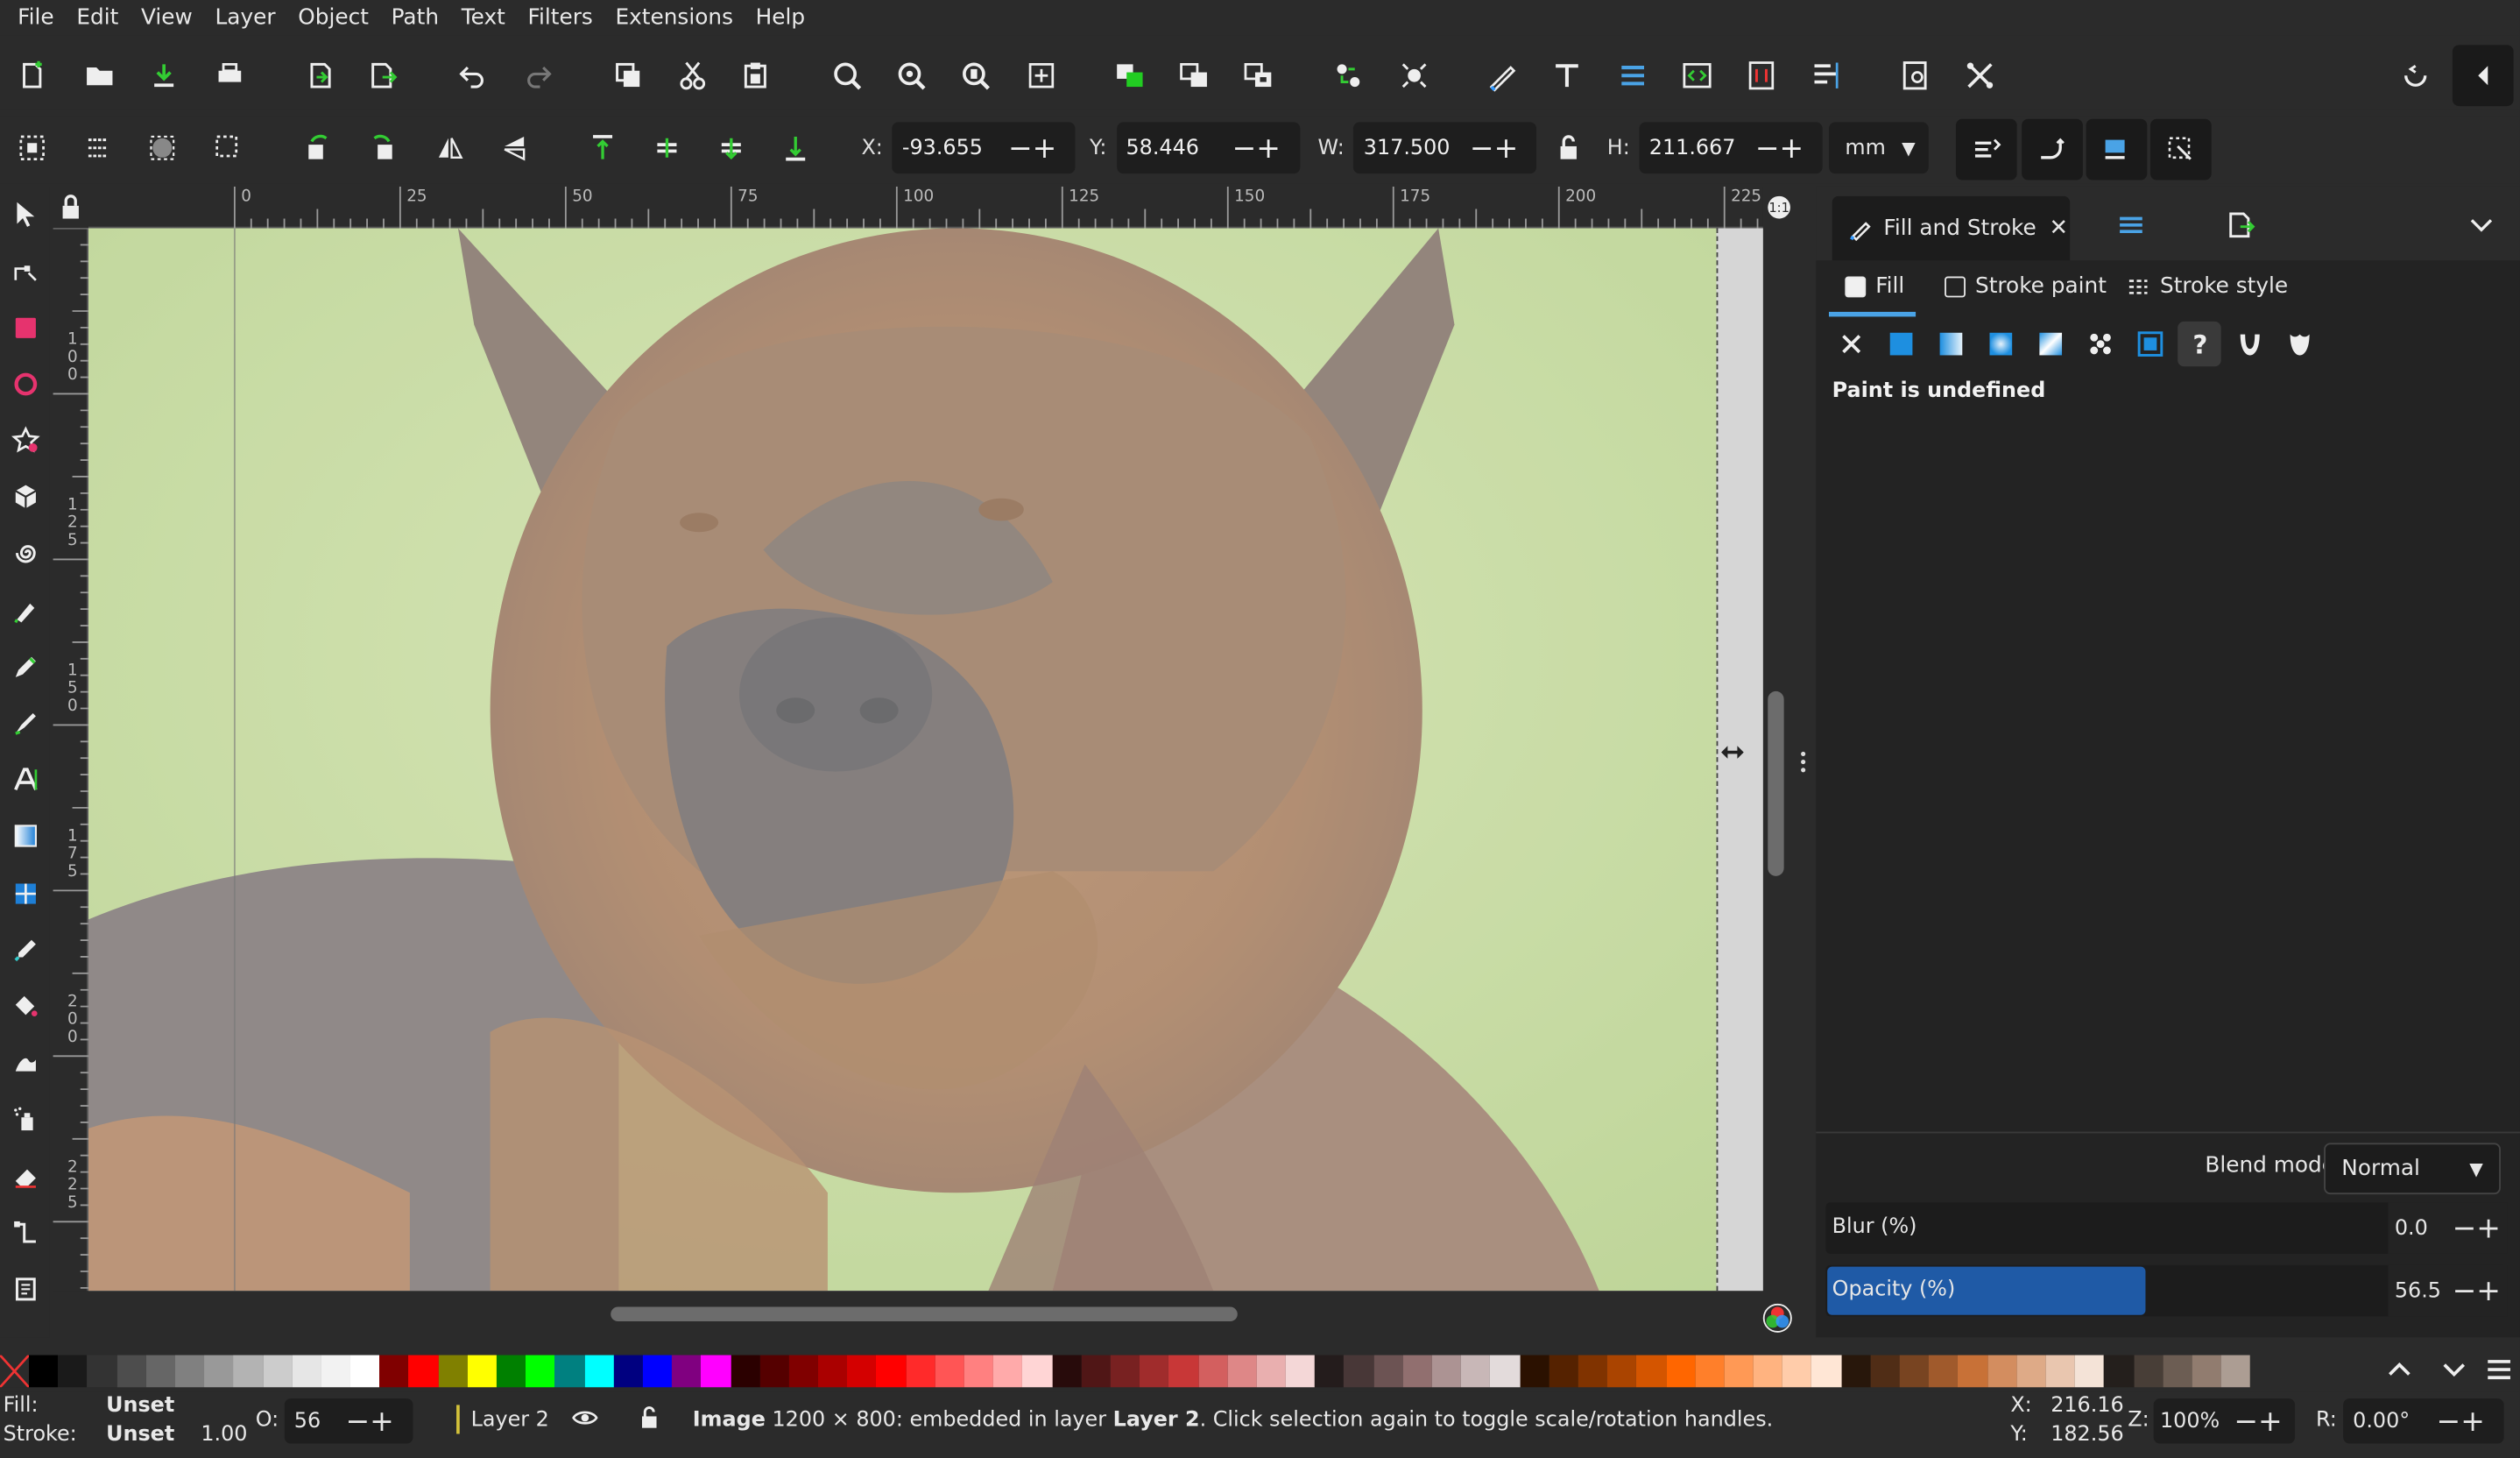 The width and height of the screenshot is (2520, 1458). Describe the element at coordinates (1986, 149) in the screenshot. I see `scale-stroke-icon` at that location.